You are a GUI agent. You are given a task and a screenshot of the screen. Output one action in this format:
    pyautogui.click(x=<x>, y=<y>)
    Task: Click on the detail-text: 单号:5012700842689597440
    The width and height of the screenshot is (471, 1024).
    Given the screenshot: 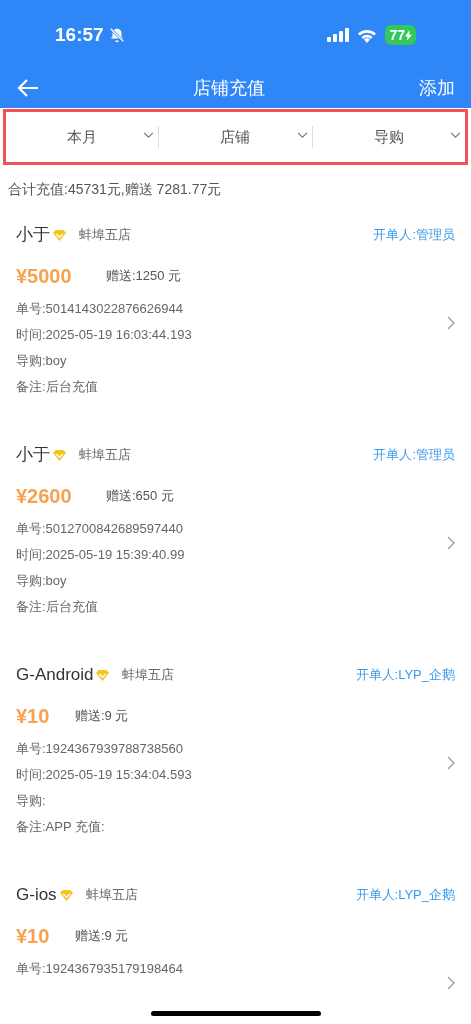 What is the action you would take?
    pyautogui.click(x=99, y=529)
    